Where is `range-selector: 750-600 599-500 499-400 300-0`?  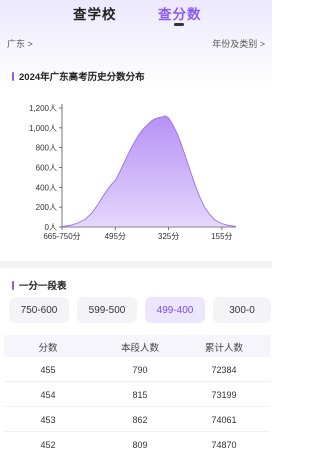 range-selector: 750-600 599-500 499-400 300-0 is located at coordinates (136, 310).